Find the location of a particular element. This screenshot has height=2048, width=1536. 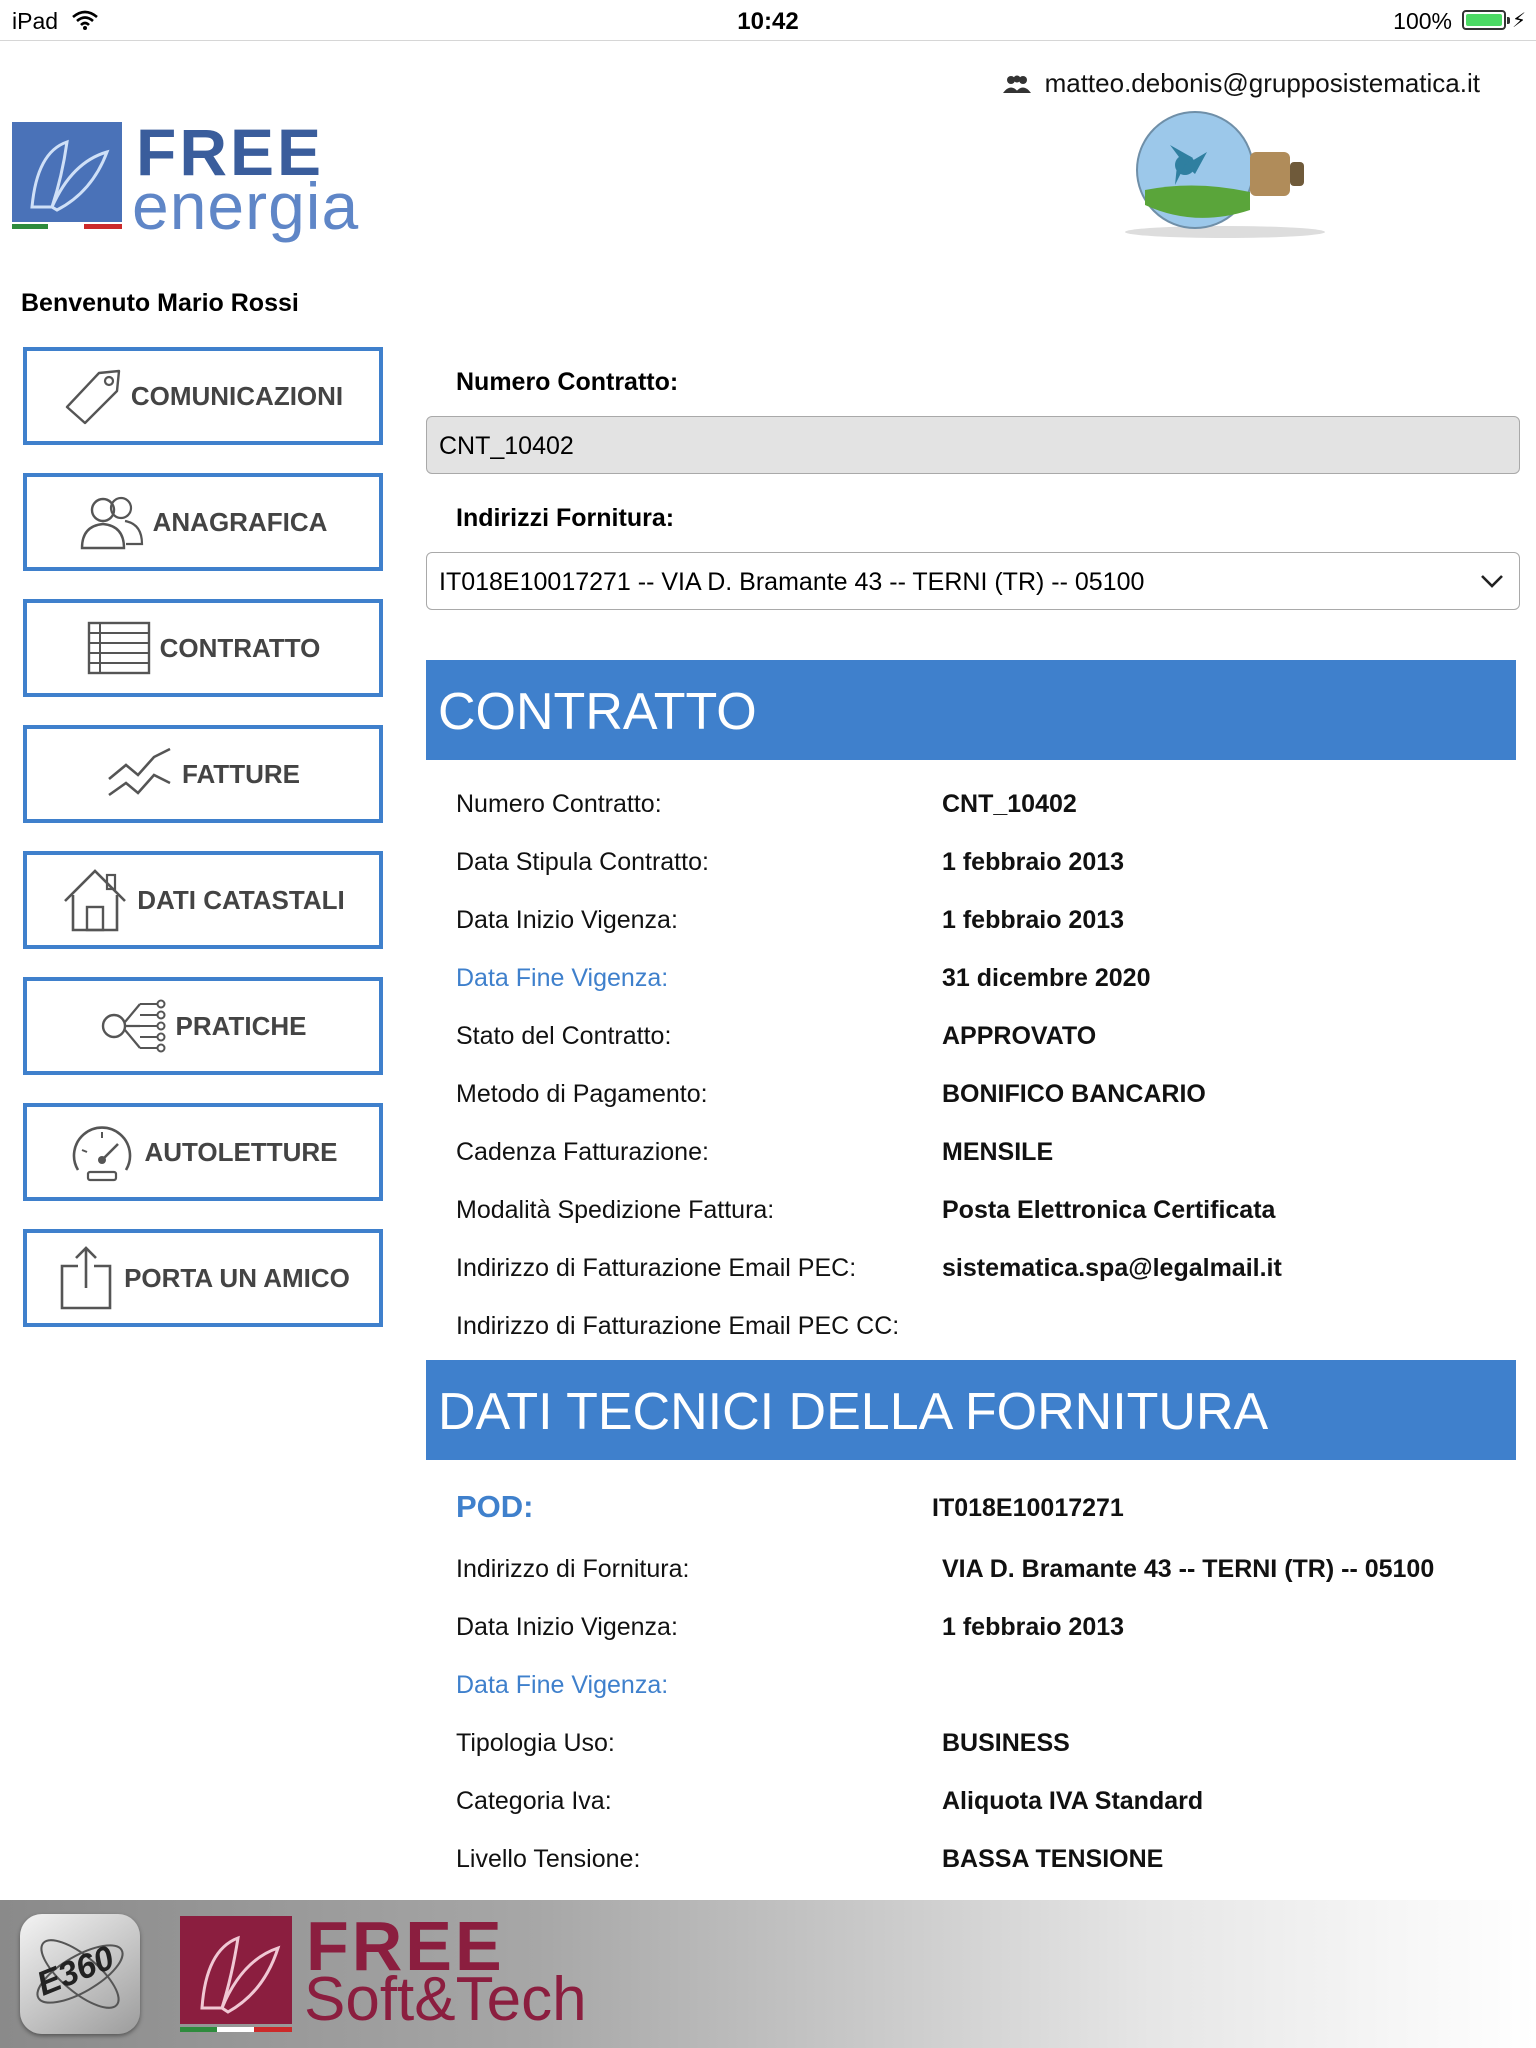

tecnici-label-inizio-vigenza: Data Inizio Vigenza: is located at coordinates (567, 1627).